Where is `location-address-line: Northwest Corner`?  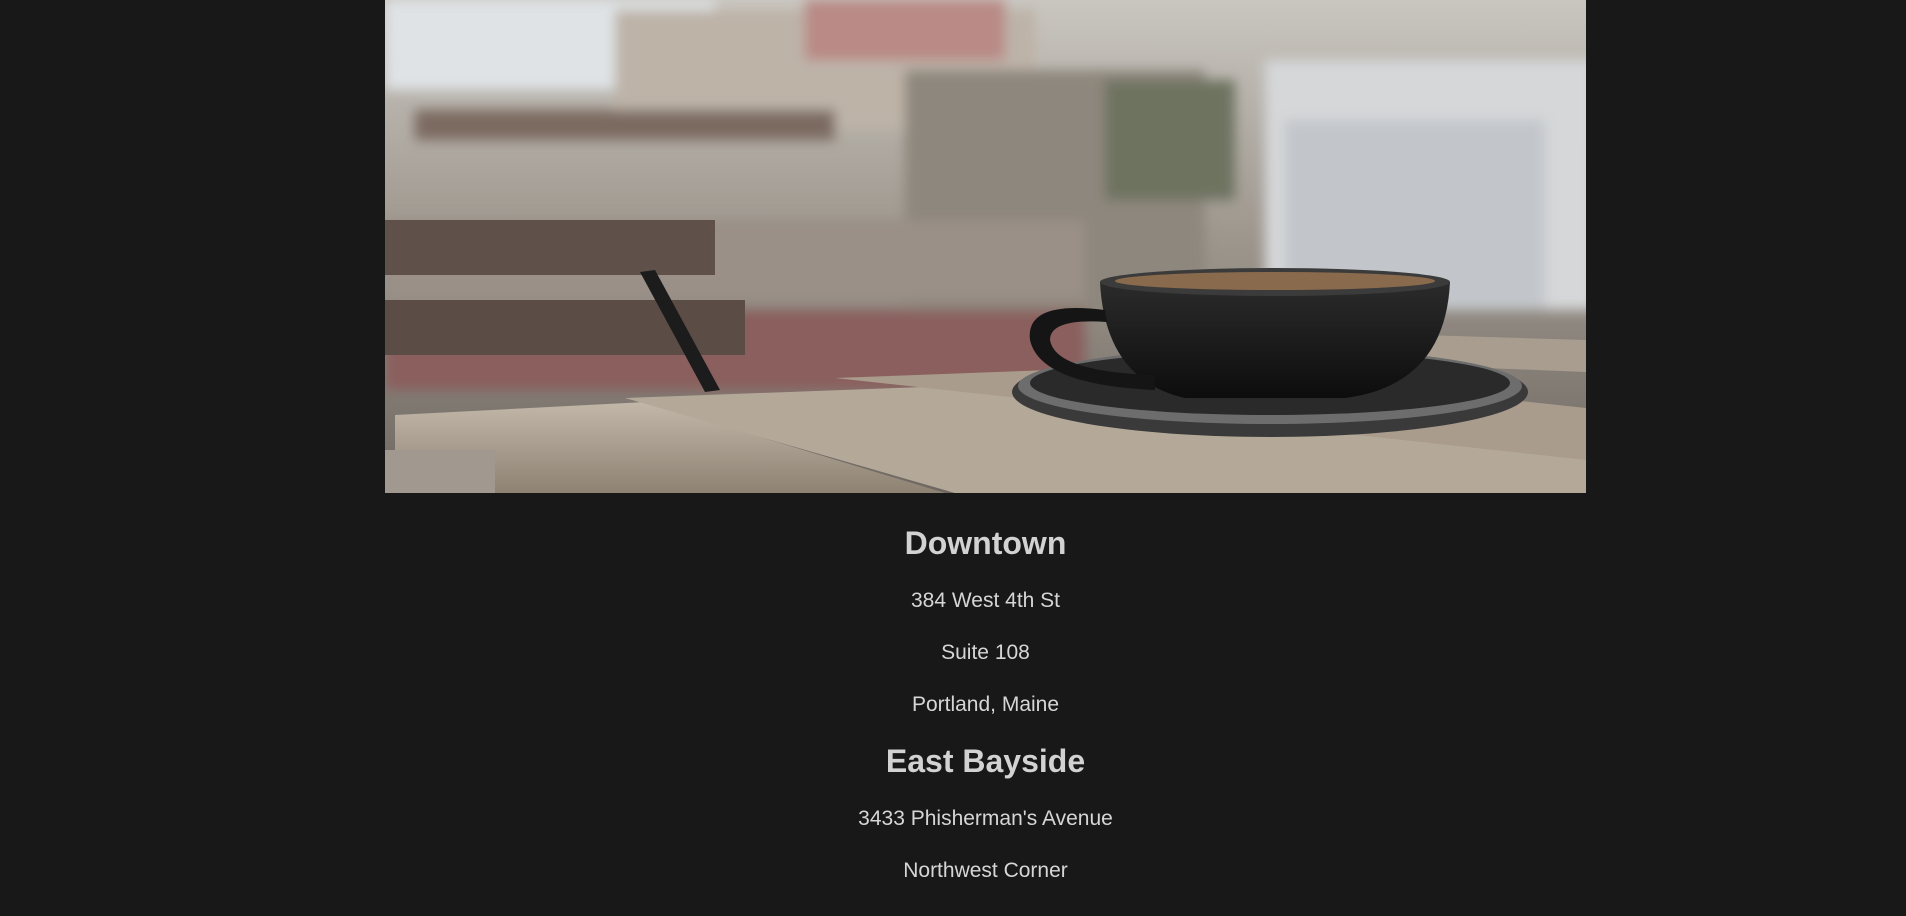
location-address-line: Northwest Corner is located at coordinates (985, 870).